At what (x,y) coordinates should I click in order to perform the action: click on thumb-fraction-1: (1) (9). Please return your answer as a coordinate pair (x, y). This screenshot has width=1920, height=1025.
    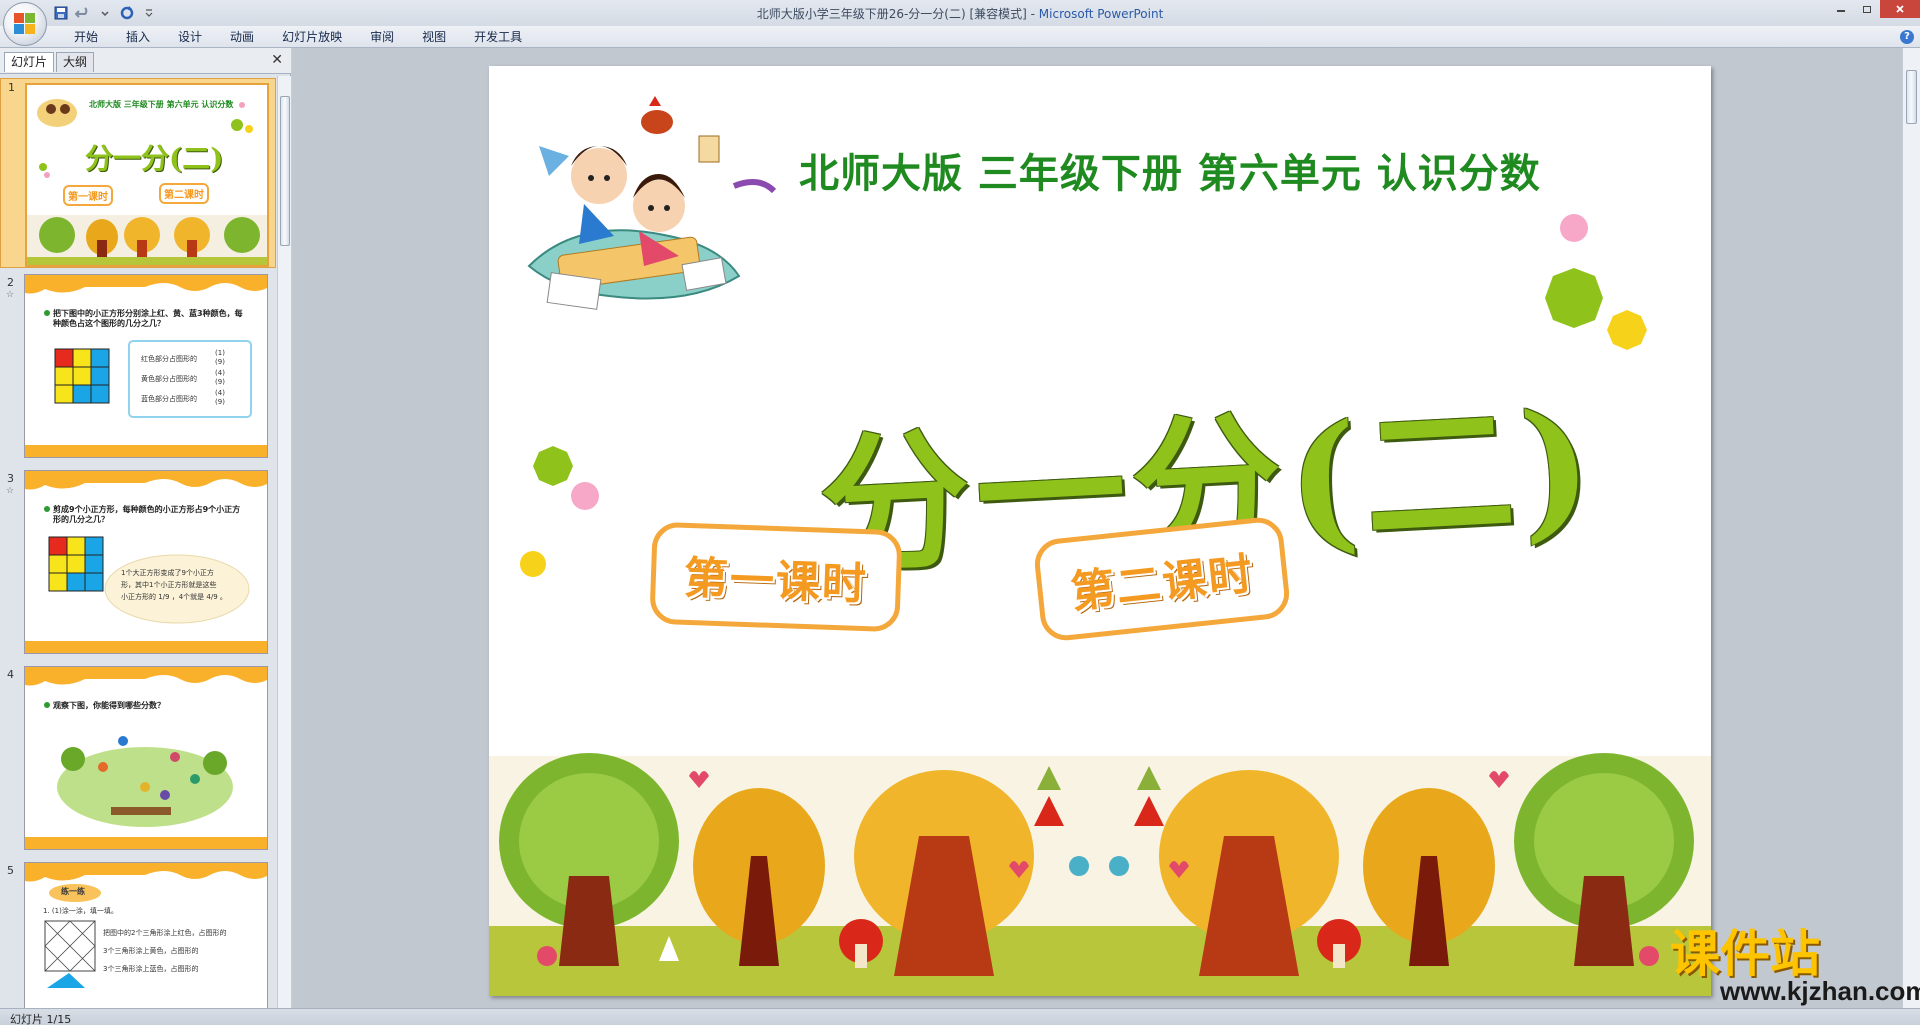
    Looking at the image, I should click on (220, 357).